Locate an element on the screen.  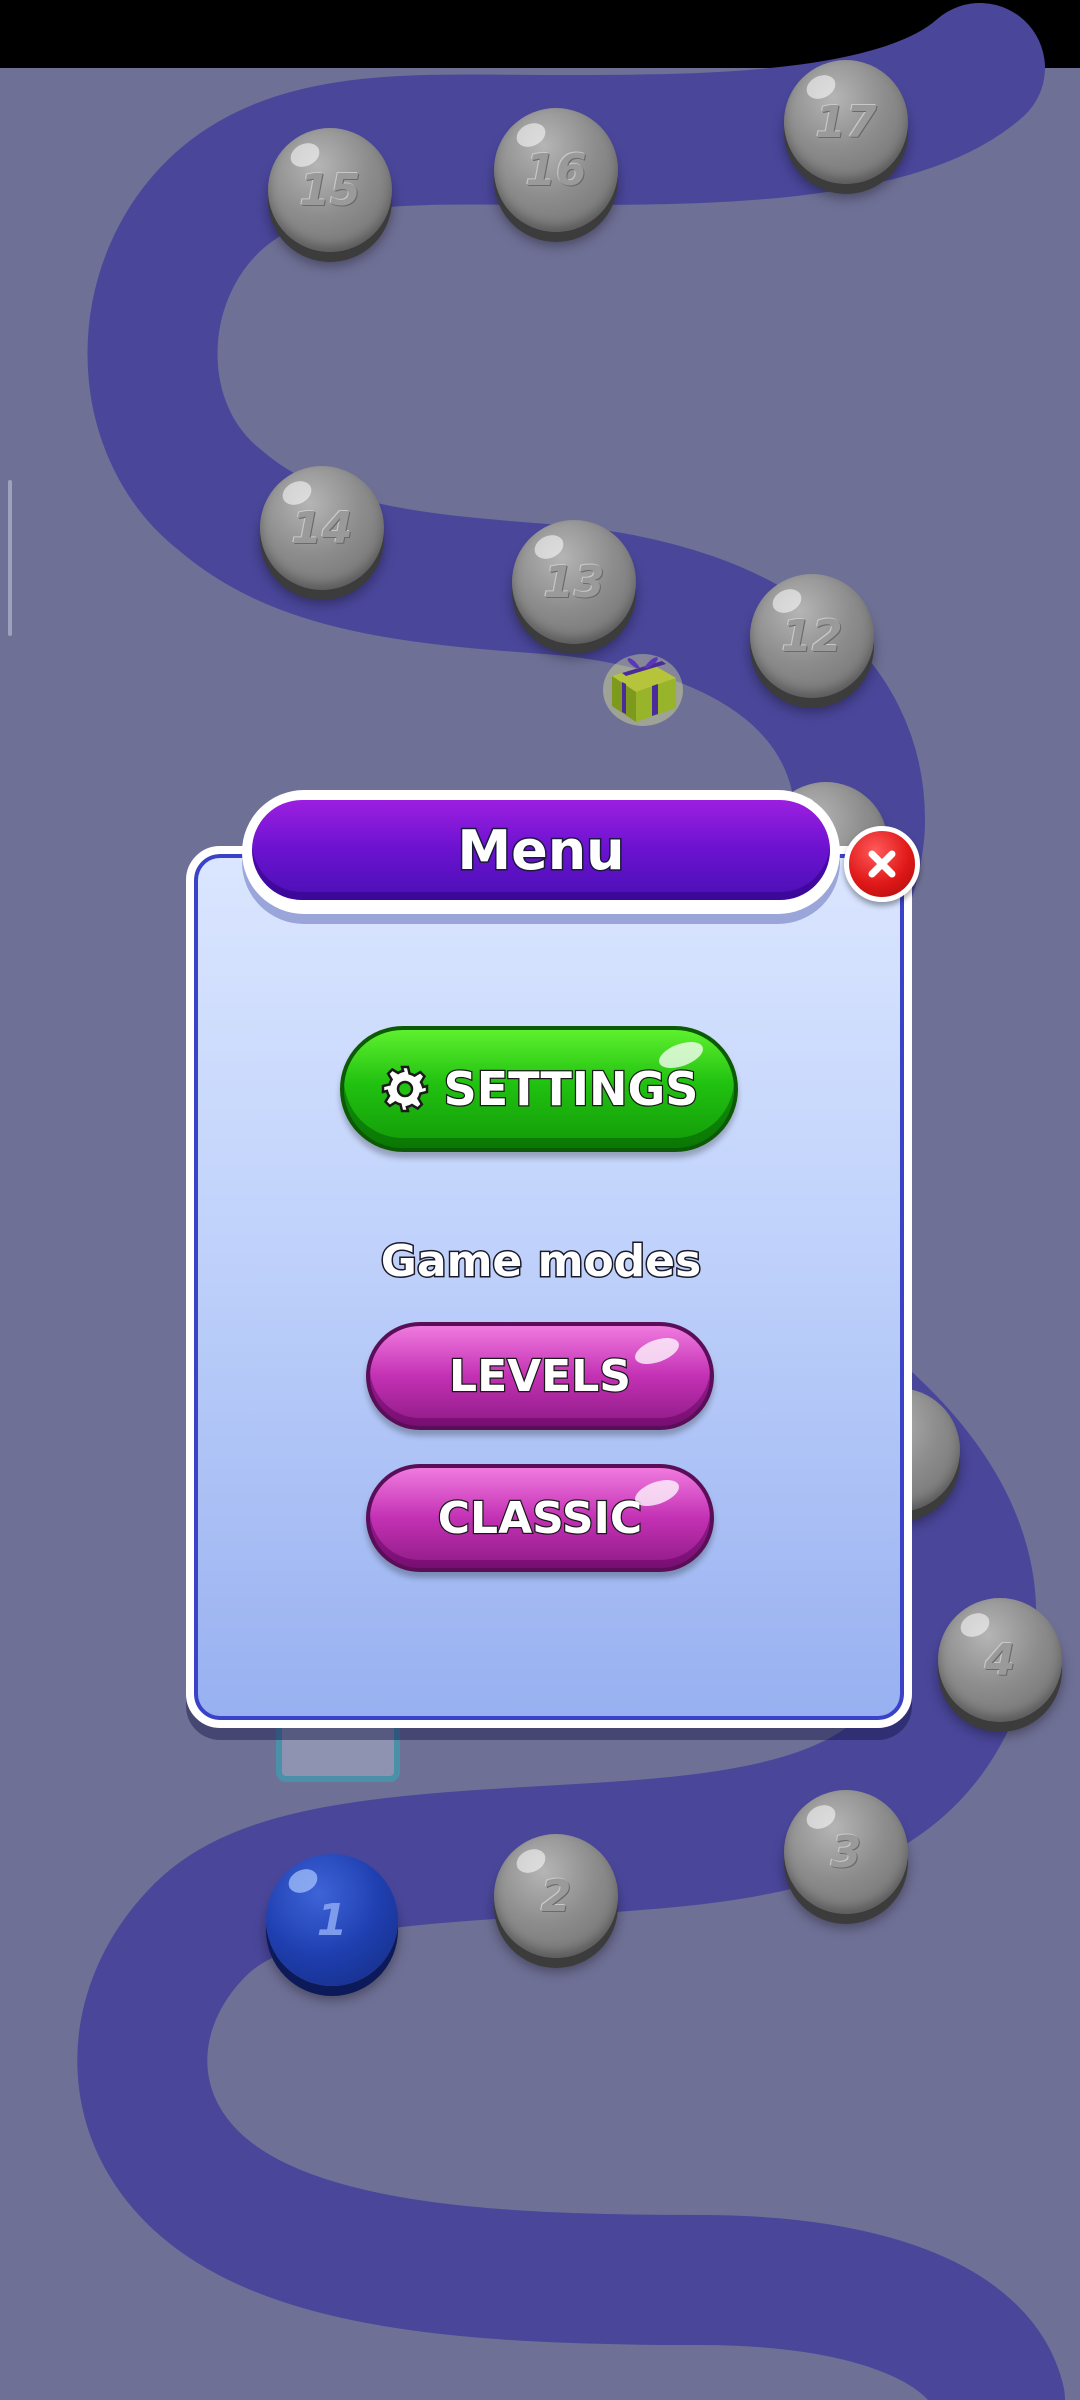
level-number: 17 is located at coordinates (846, 122).